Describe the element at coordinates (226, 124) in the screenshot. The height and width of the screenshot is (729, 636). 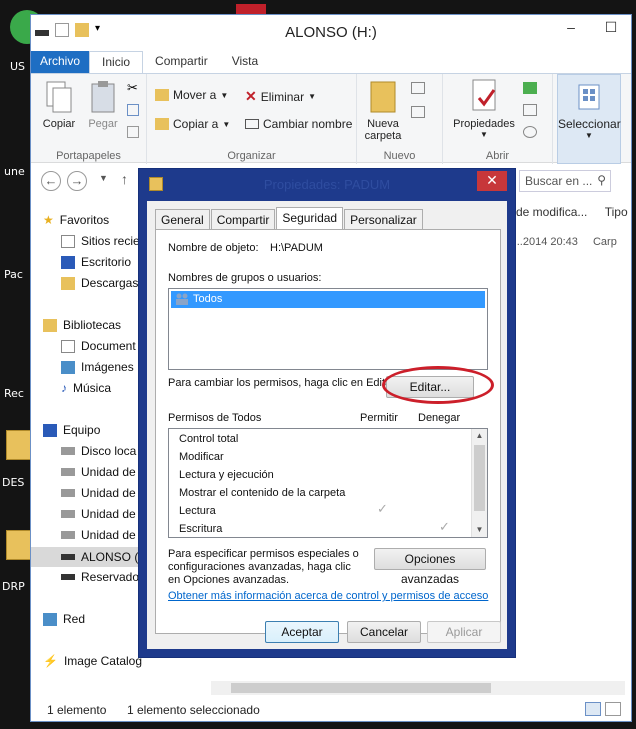
I see `chevron-down-icon: ▼` at that location.